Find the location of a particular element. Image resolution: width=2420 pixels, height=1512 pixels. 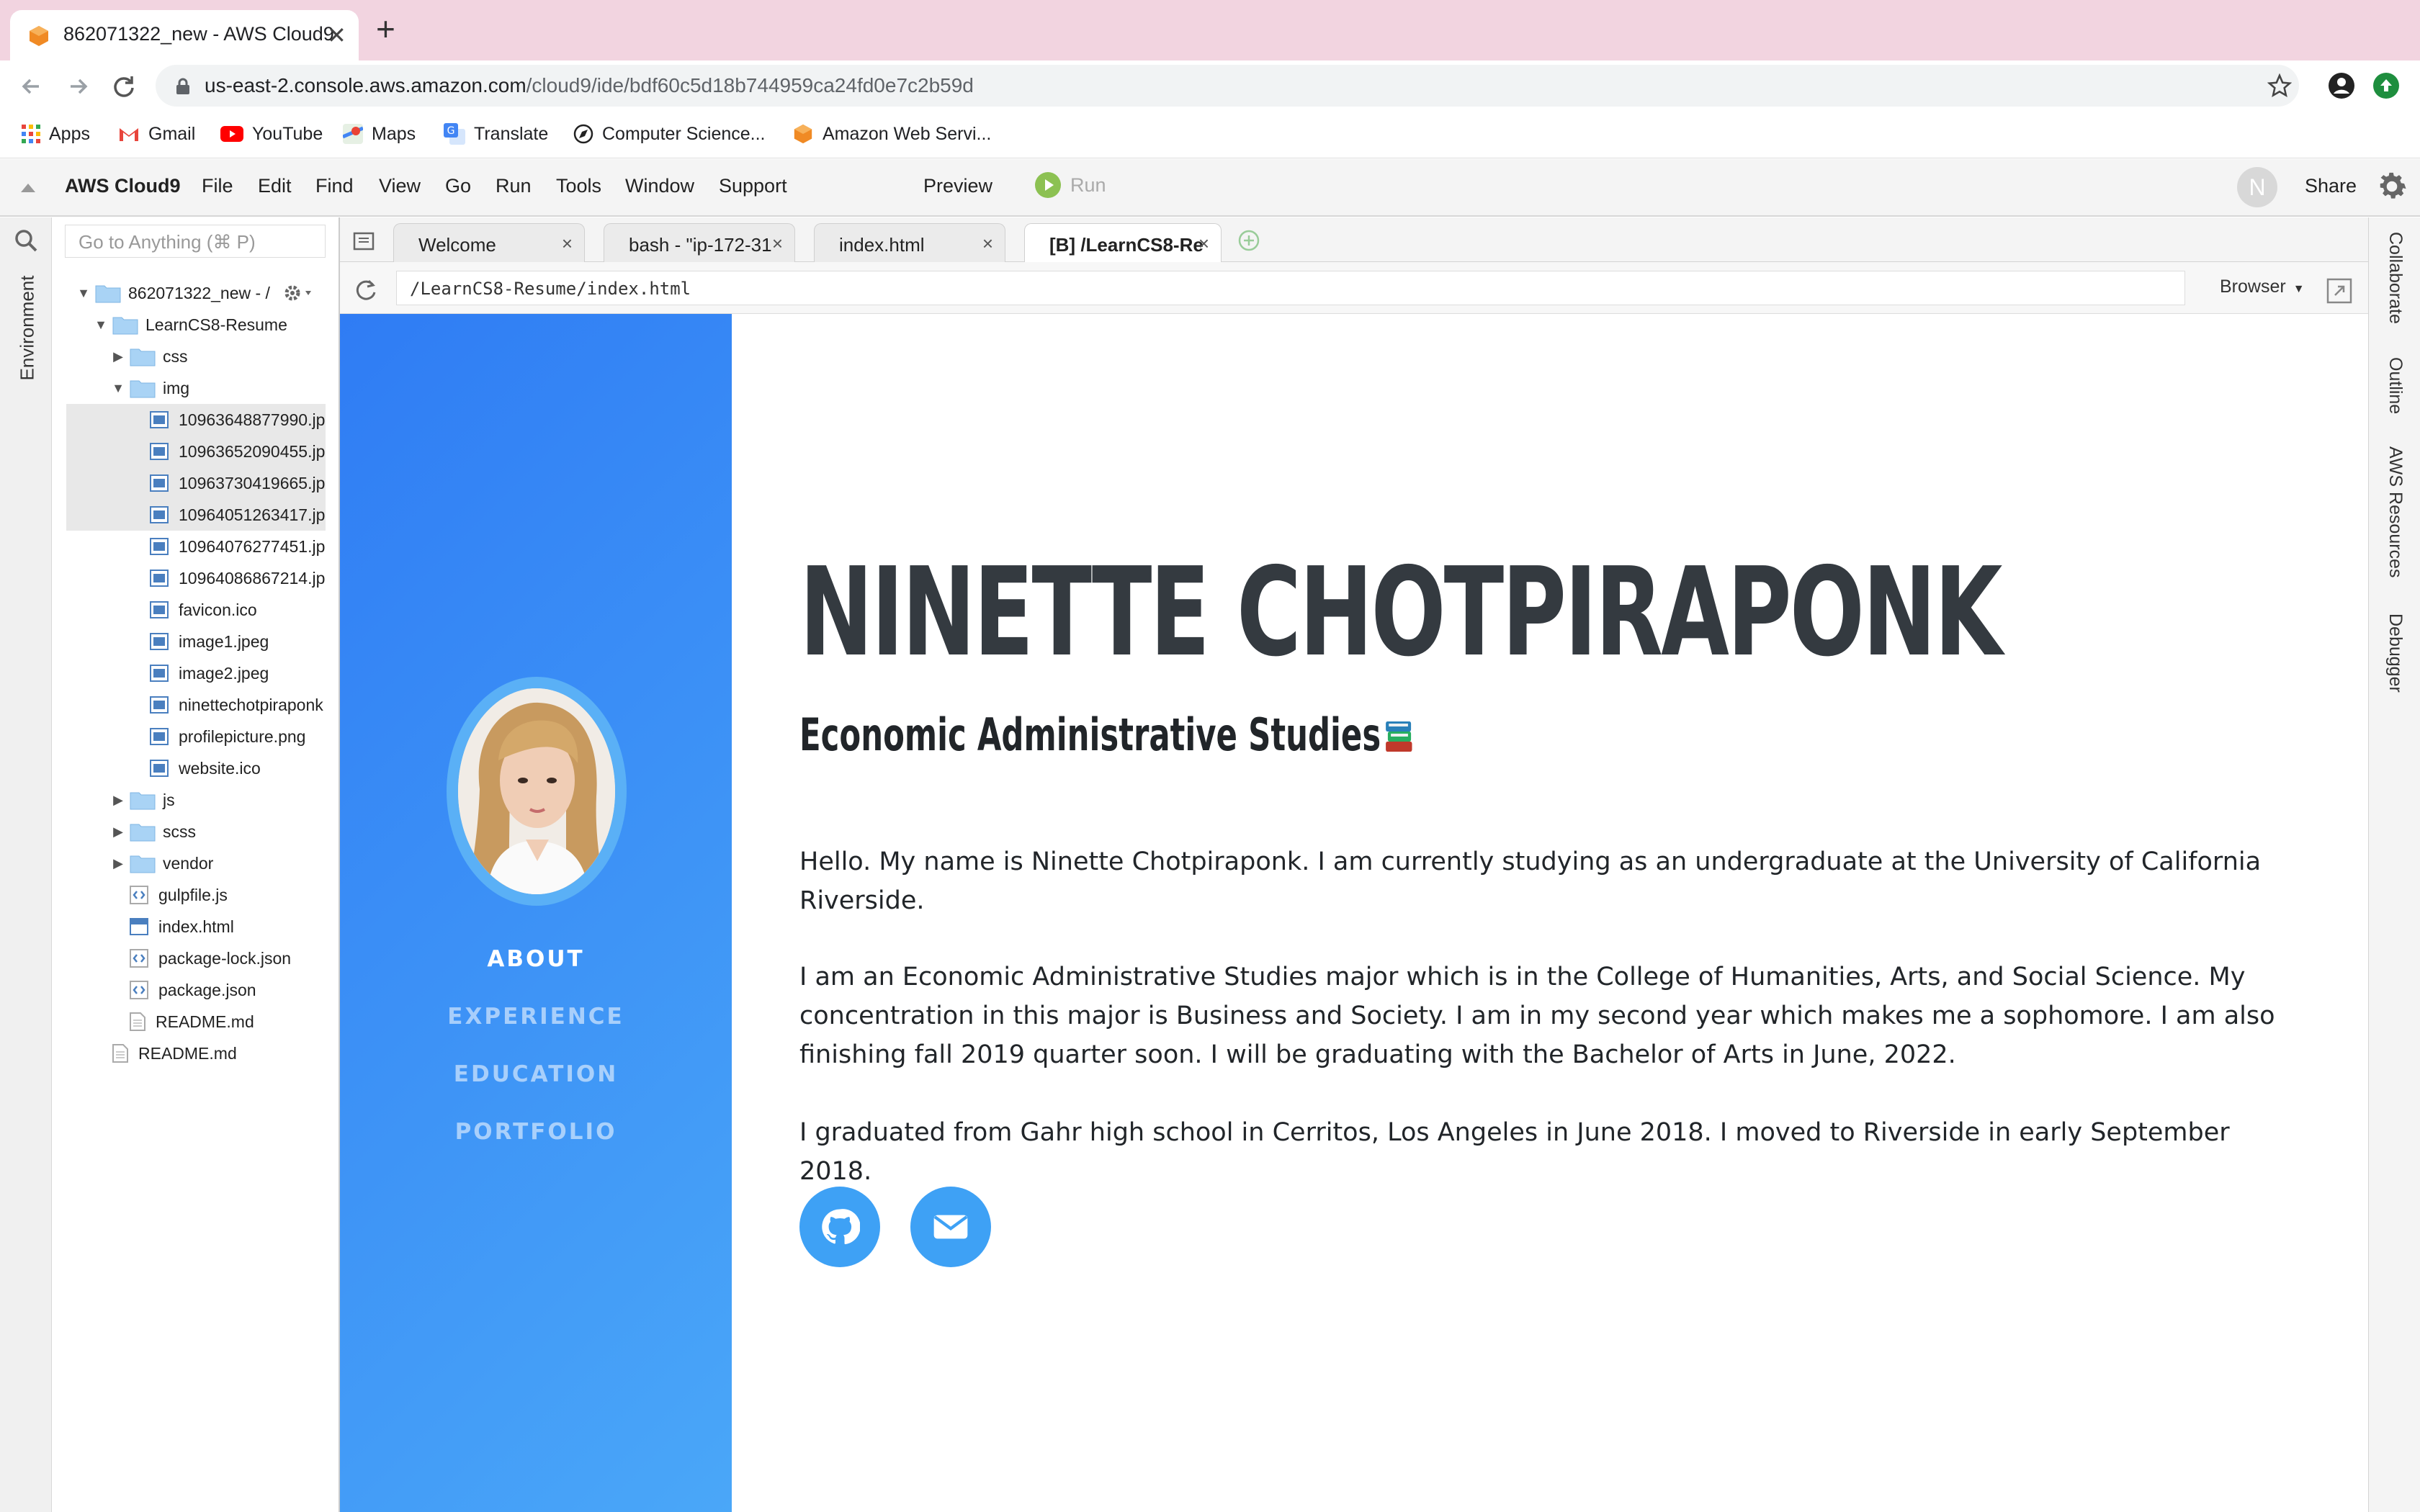

menu-file: File is located at coordinates (218, 186).